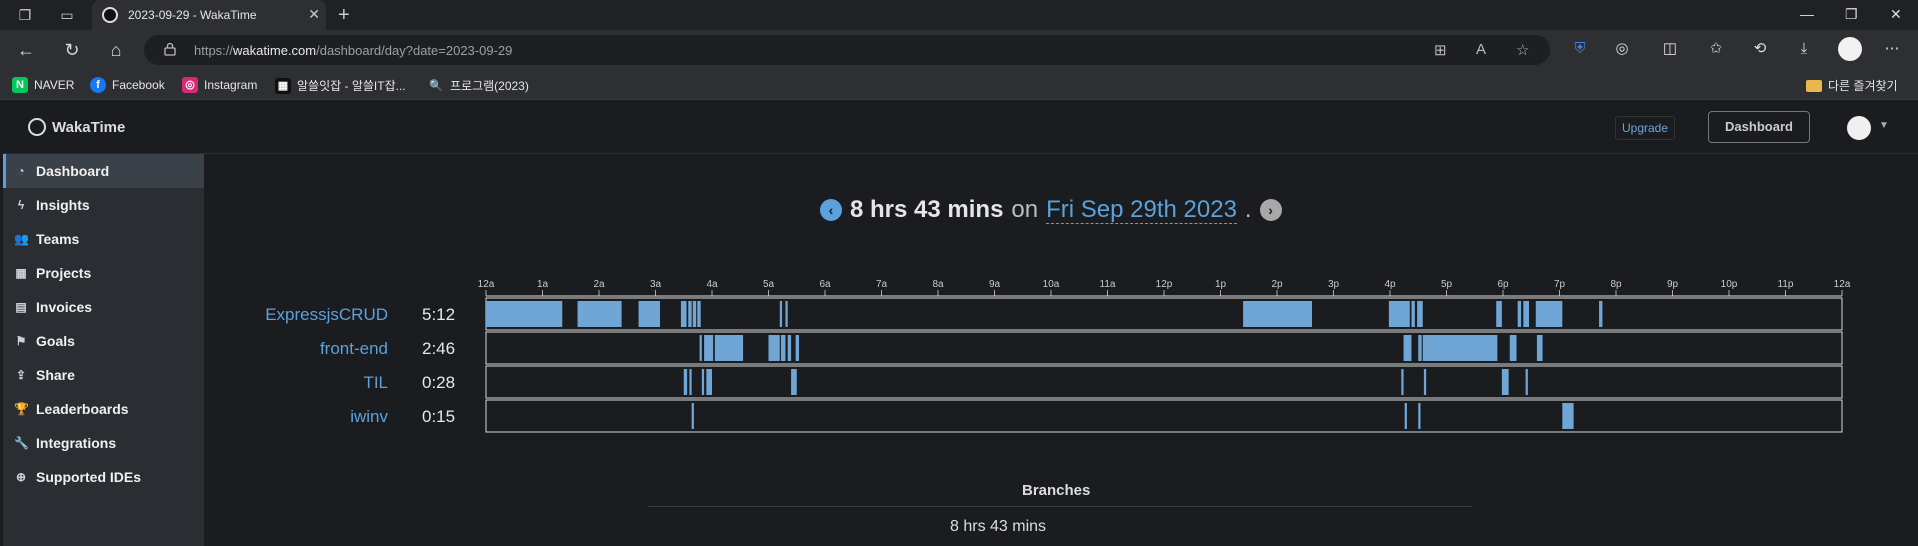 The height and width of the screenshot is (546, 1918). Describe the element at coordinates (72, 50) in the screenshot. I see `refresh-icon: ↻` at that location.